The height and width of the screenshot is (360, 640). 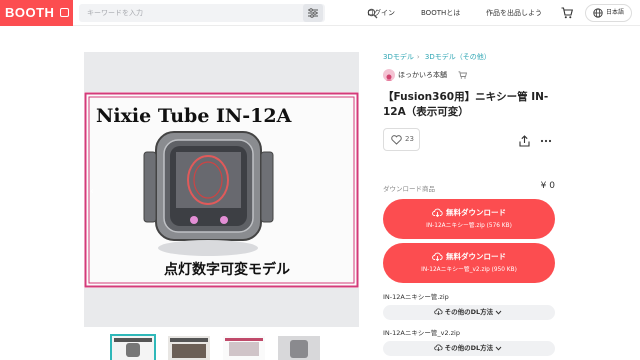 What do you see at coordinates (351, 192) in the screenshot?
I see `next-image-arrow: ›` at bounding box center [351, 192].